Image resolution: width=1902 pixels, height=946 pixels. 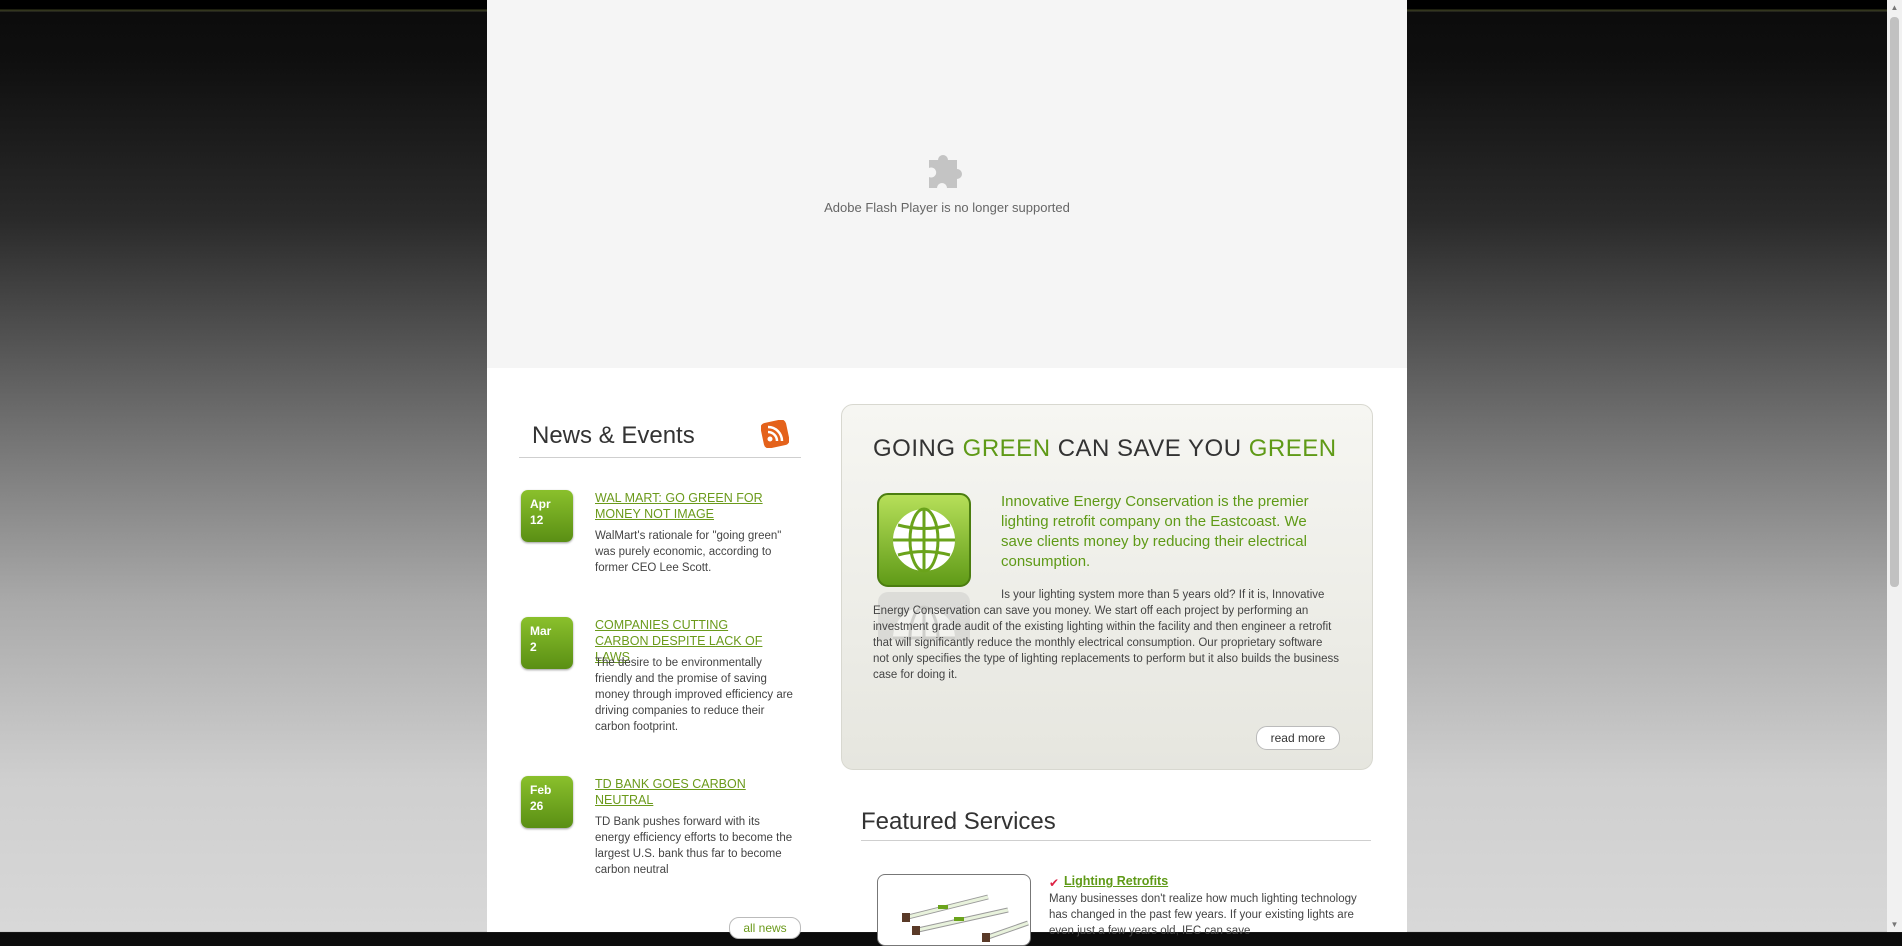 What do you see at coordinates (541, 790) in the screenshot?
I see `date-month: Feb` at bounding box center [541, 790].